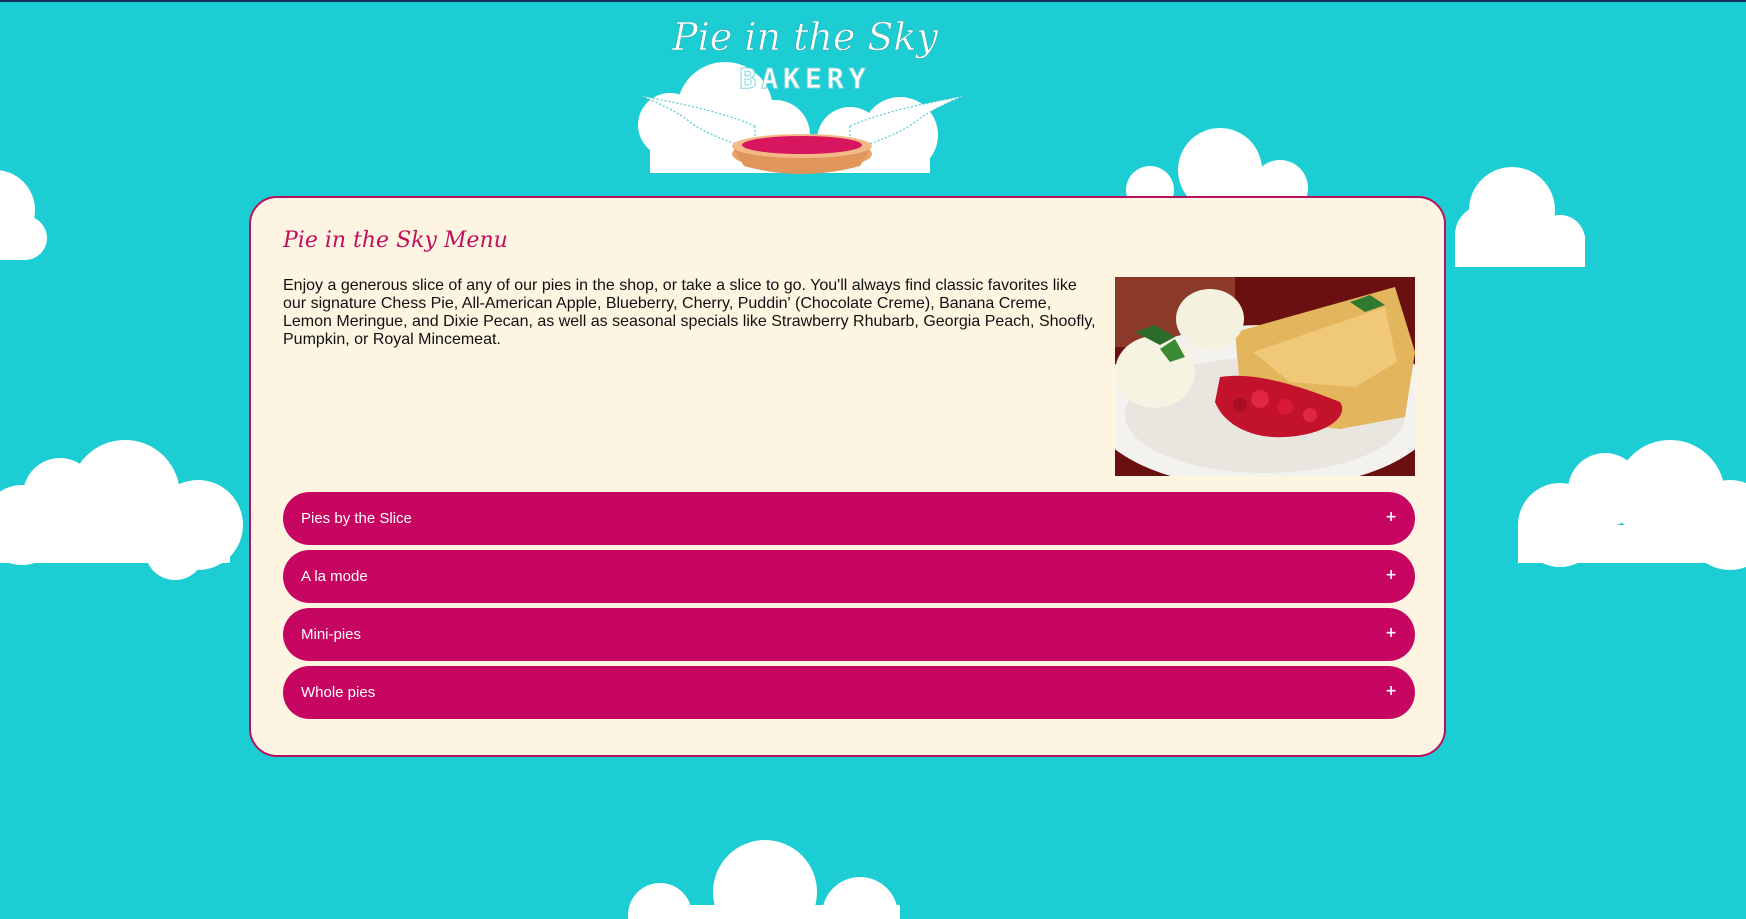 The image size is (1746, 919). I want to click on accordion-a-la-mode: A la mode +, so click(849, 576).